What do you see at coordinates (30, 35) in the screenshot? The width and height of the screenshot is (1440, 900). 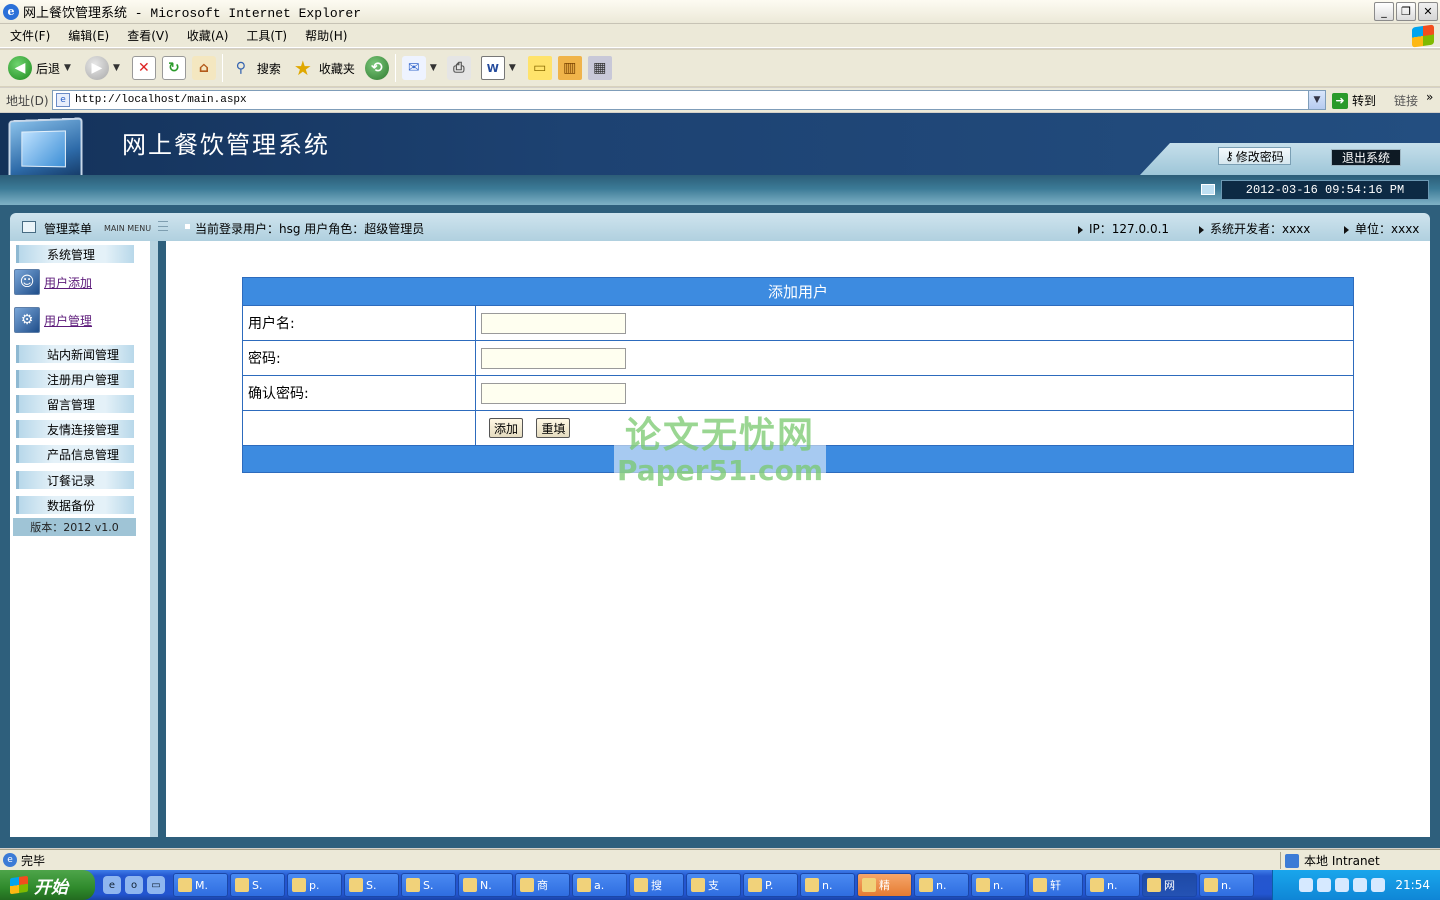 I see `menu-file: 文件(F)` at bounding box center [30, 35].